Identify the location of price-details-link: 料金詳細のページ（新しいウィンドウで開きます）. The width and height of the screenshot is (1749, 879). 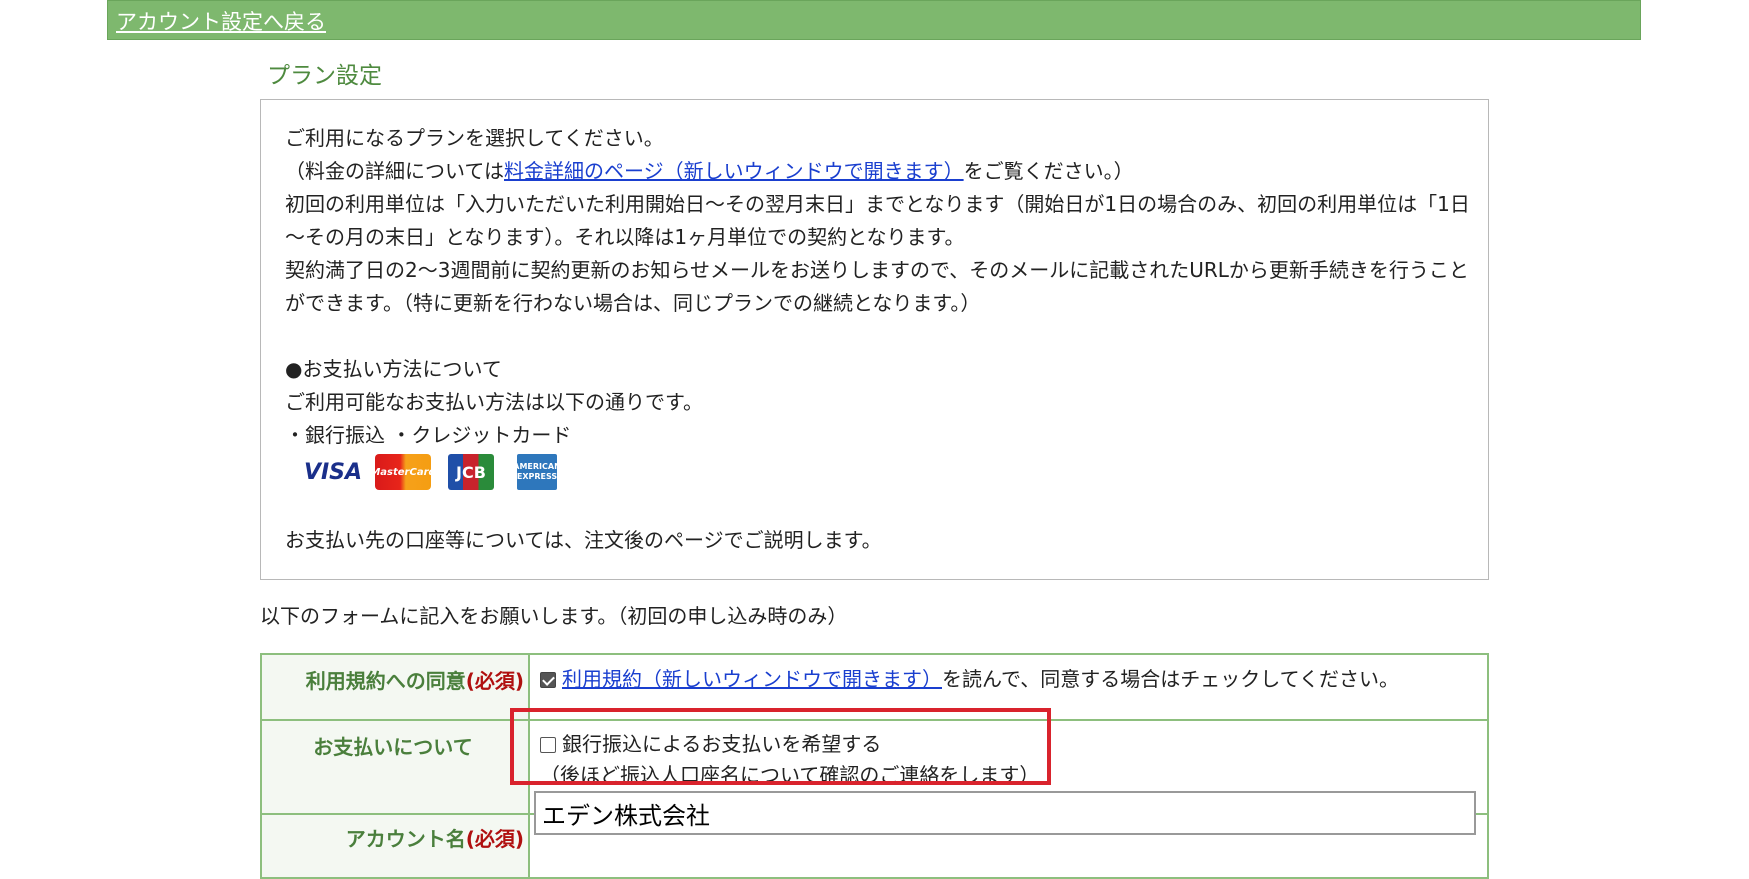
(734, 171).